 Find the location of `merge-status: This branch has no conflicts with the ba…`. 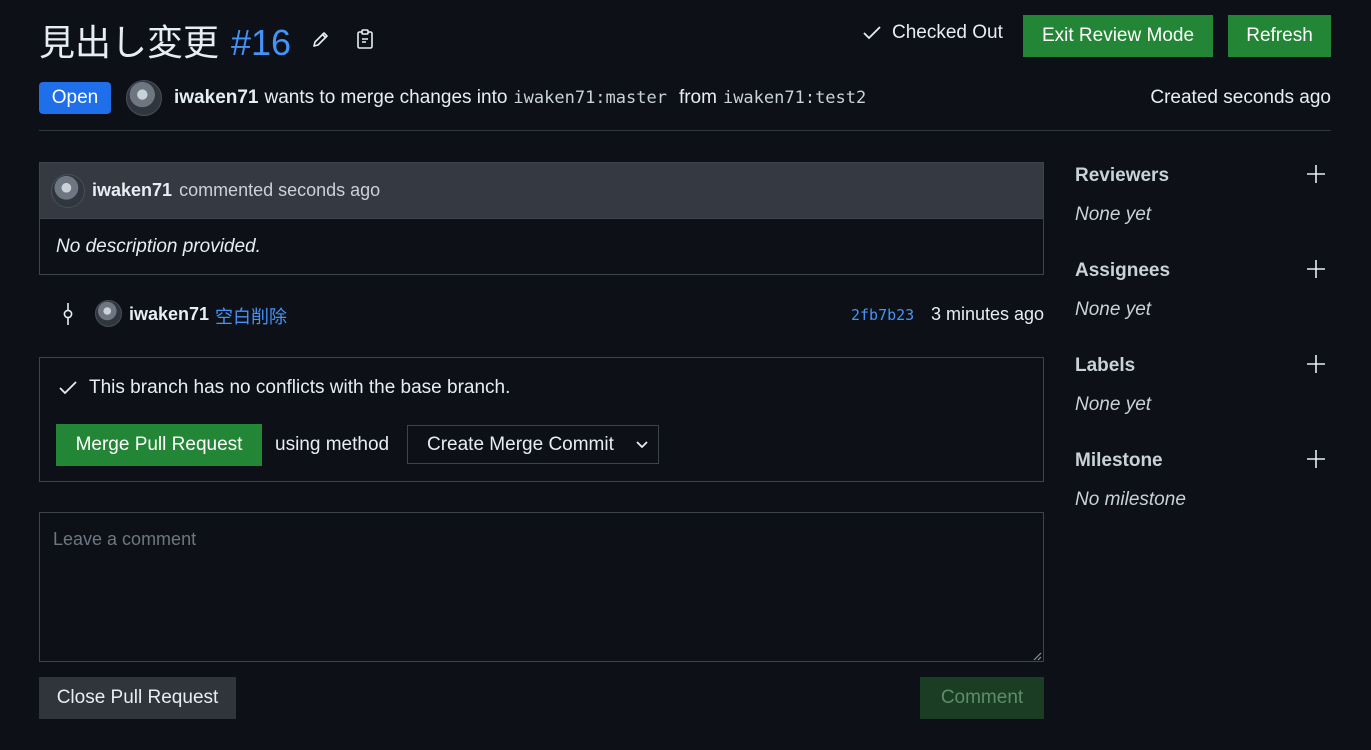

merge-status: This branch has no conflicts with the ba… is located at coordinates (284, 388).